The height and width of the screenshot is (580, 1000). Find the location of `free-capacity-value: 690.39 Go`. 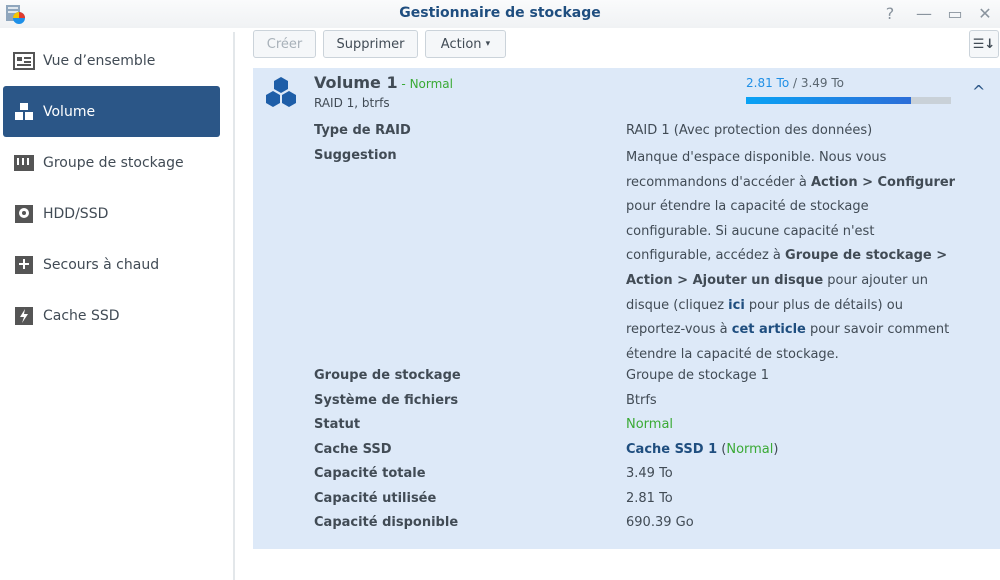

free-capacity-value: 690.39 Go is located at coordinates (660, 522).